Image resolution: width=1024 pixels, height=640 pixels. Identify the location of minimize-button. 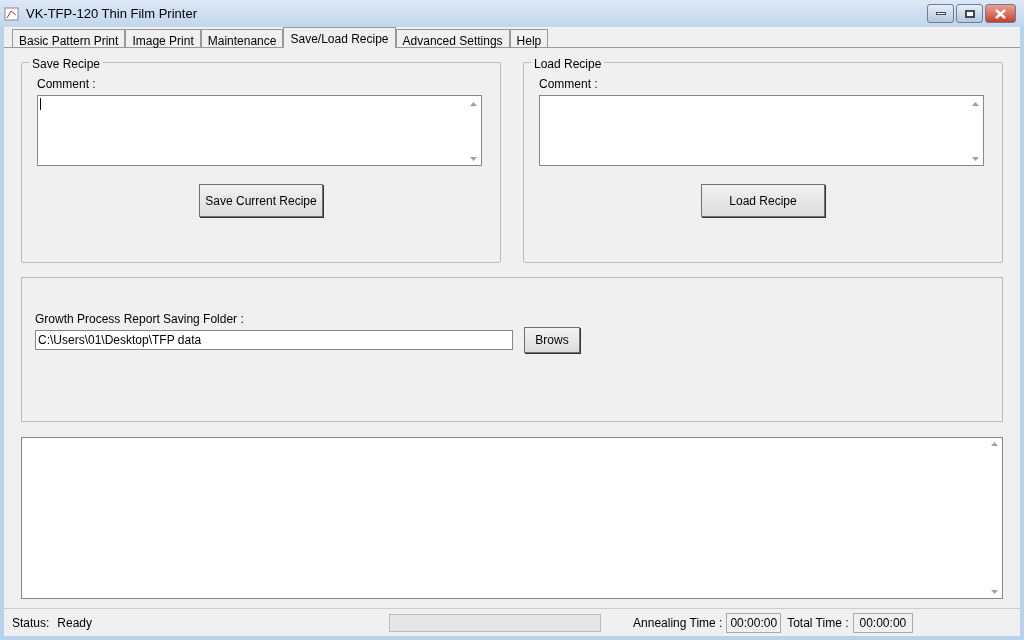
(940, 13).